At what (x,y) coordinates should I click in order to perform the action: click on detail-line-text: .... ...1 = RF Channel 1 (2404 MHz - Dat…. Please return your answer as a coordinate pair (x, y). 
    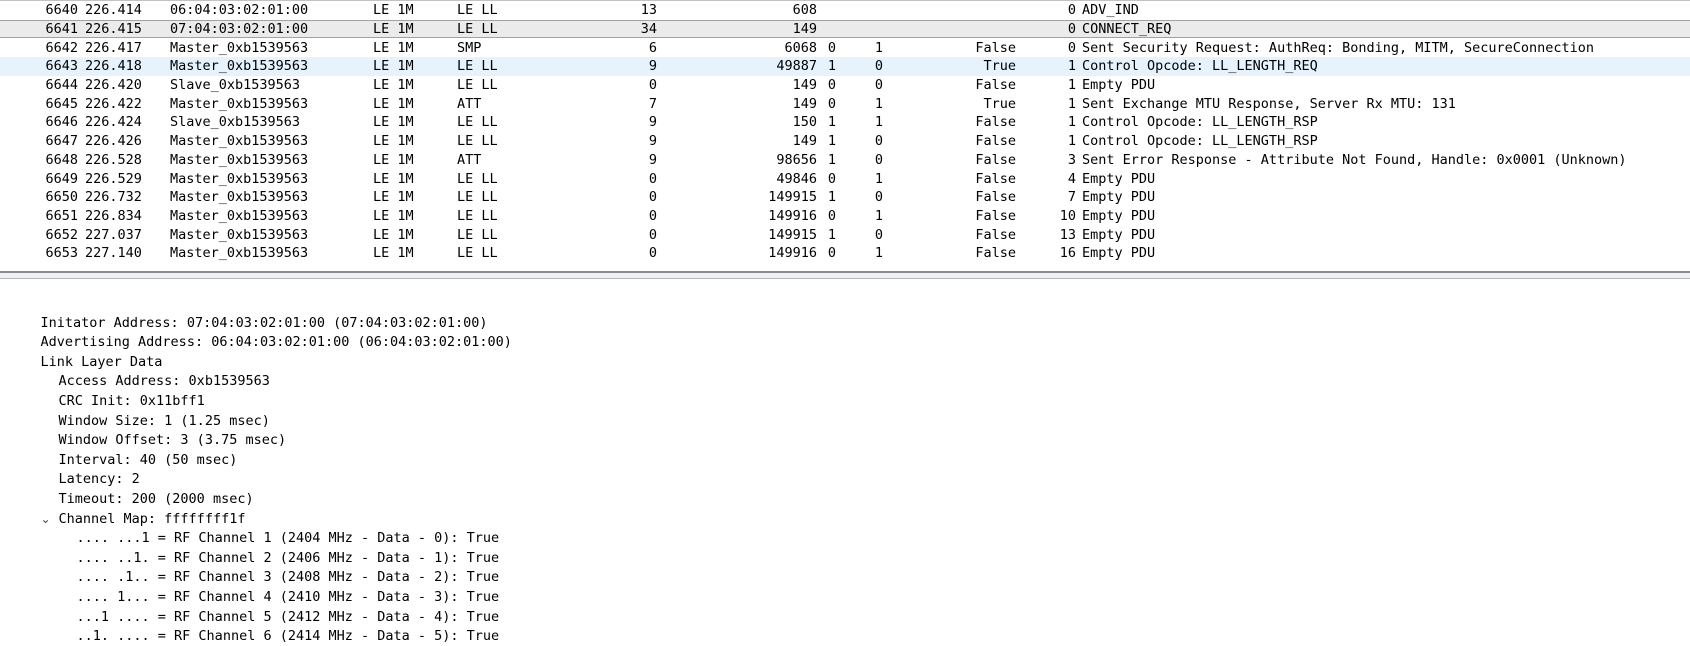
    Looking at the image, I should click on (288, 538).